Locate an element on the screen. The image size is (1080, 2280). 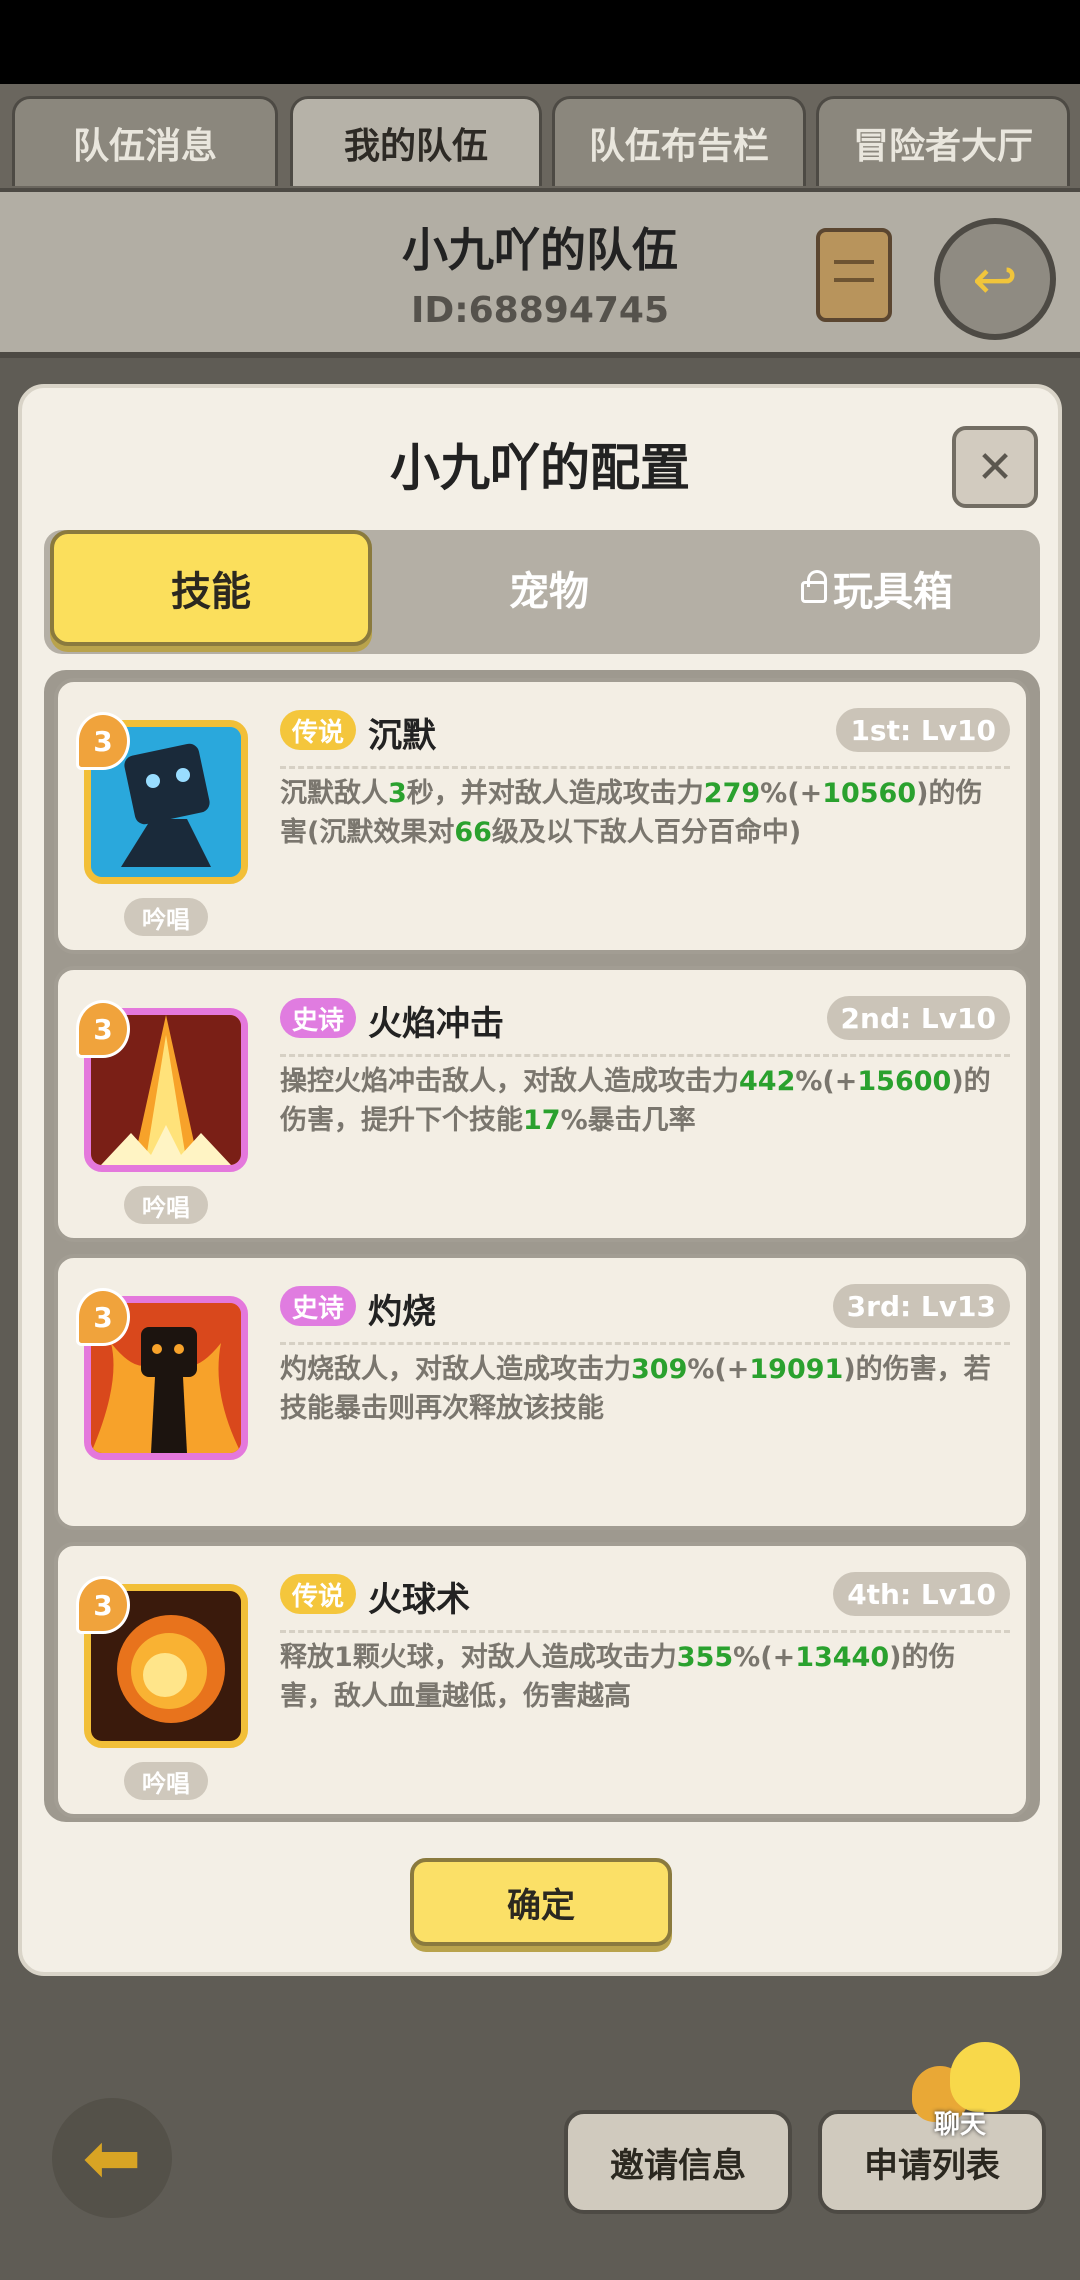
notice-scroll-icon is located at coordinates (854, 275).